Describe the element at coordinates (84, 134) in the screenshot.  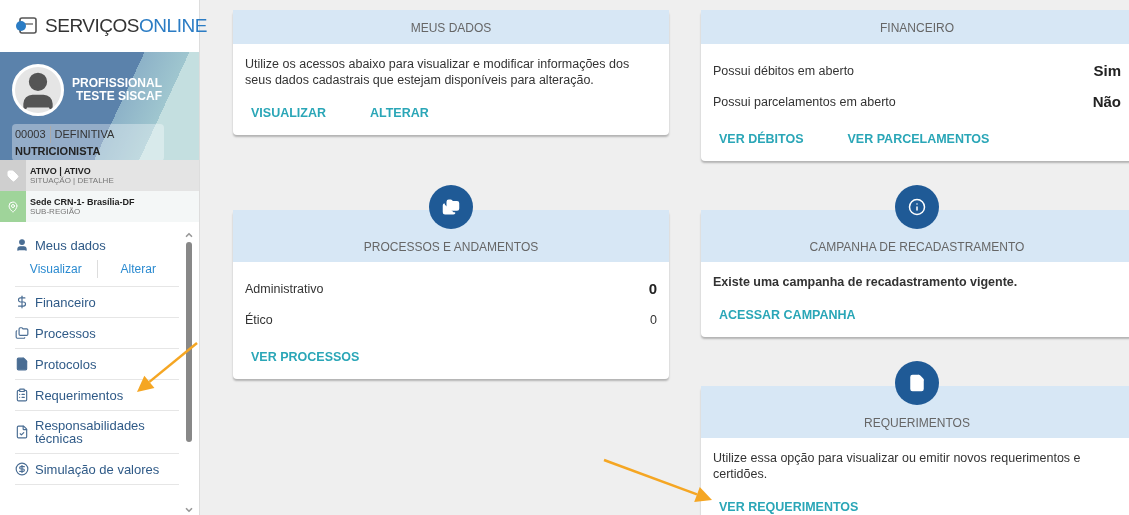
I see `profile-registration: DEFINITIVA` at that location.